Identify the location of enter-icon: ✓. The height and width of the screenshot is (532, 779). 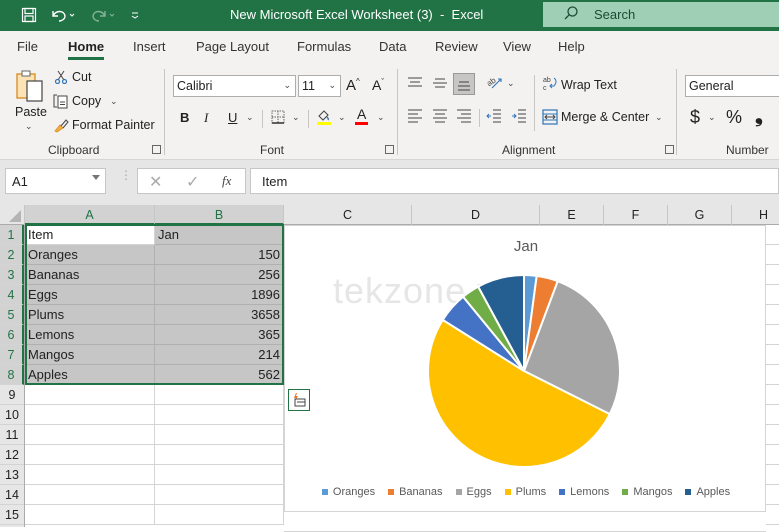
(192, 182).